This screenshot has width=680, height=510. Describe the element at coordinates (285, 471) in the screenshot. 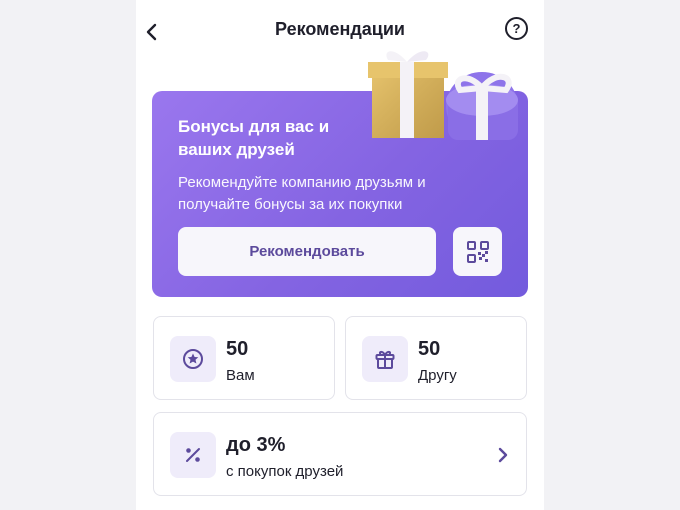

I see `percent-label: с покупок друзей` at that location.